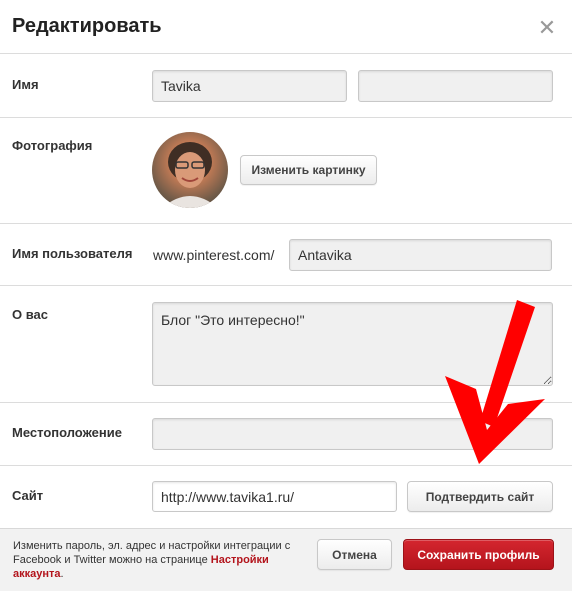 This screenshot has width=572, height=591. What do you see at coordinates (308, 170) in the screenshot?
I see `change-picture-button: Изменить картинку` at bounding box center [308, 170].